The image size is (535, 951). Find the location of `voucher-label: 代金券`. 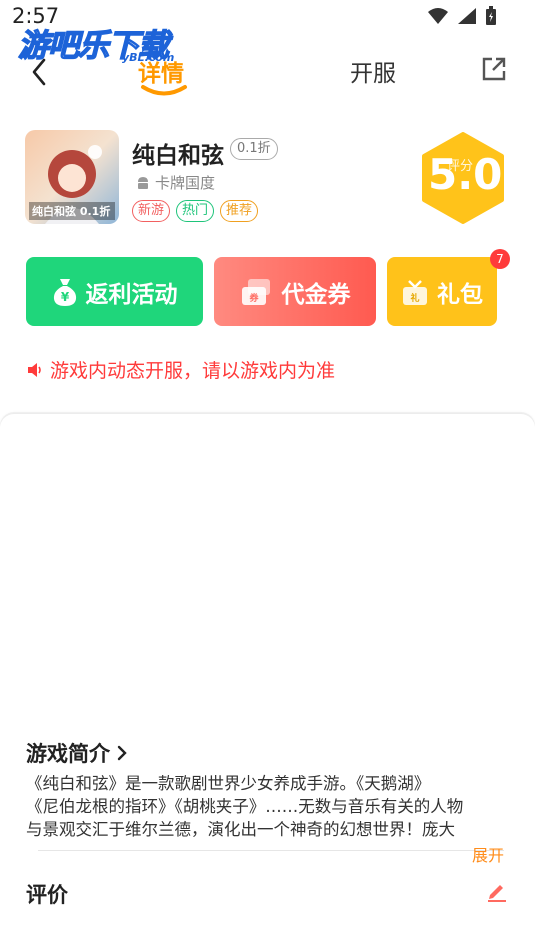

voucher-label: 代金券 is located at coordinates (316, 294).